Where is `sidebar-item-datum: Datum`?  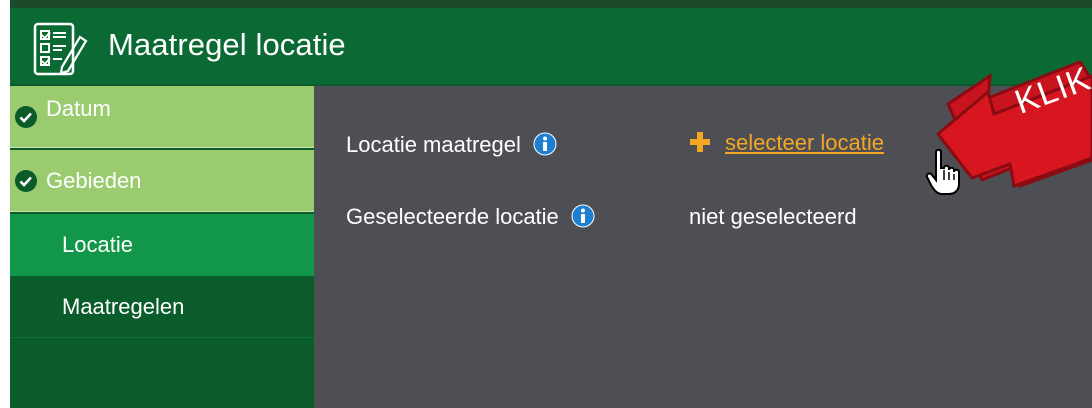
sidebar-item-datum: Datum is located at coordinates (162, 117).